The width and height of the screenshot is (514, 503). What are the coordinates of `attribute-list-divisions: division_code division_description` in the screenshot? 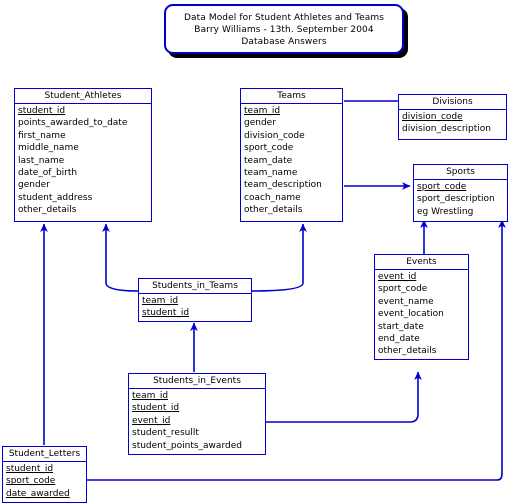 It's located at (452, 124).